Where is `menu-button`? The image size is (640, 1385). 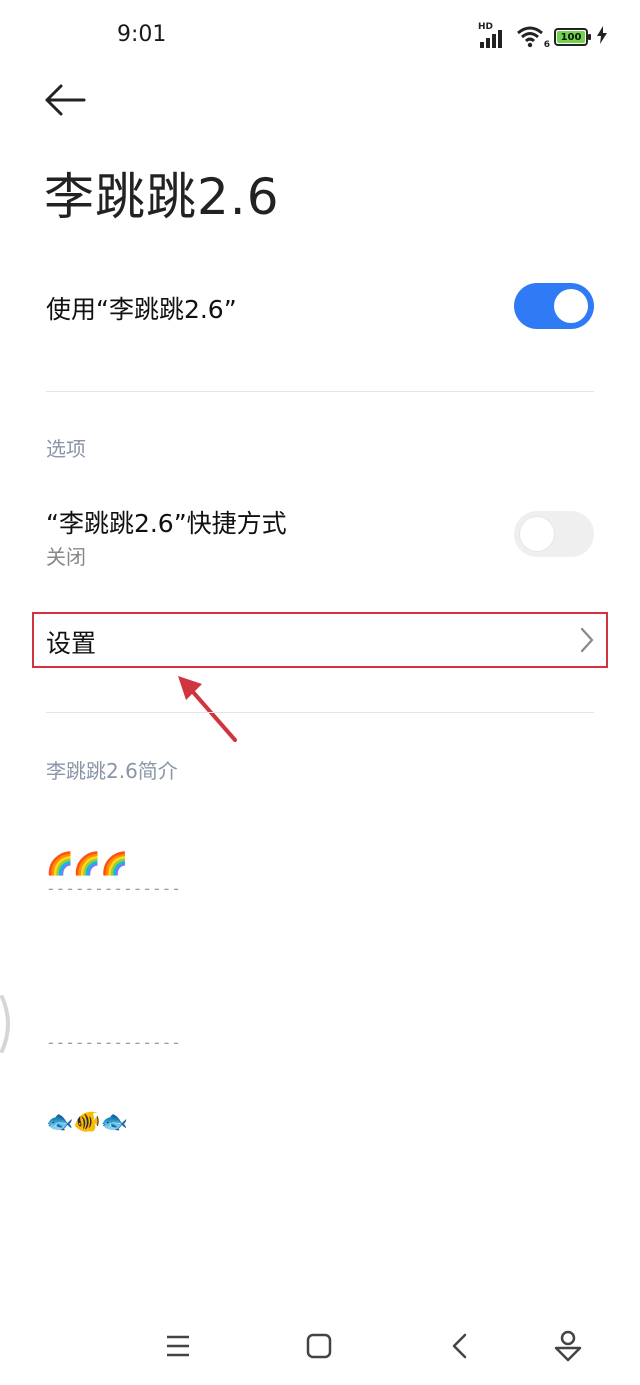
menu-button is located at coordinates (178, 1346).